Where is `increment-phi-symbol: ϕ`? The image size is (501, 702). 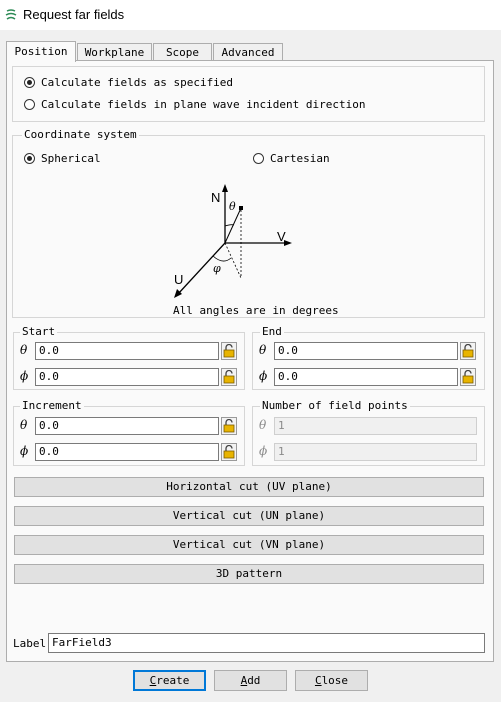 increment-phi-symbol: ϕ is located at coordinates (24, 451).